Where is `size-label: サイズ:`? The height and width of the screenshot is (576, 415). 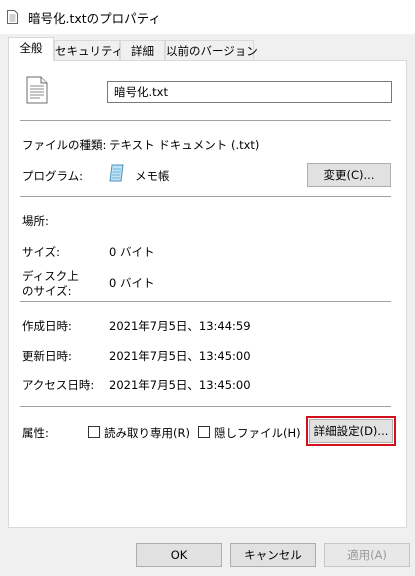
size-label: サイズ: is located at coordinates (41, 252).